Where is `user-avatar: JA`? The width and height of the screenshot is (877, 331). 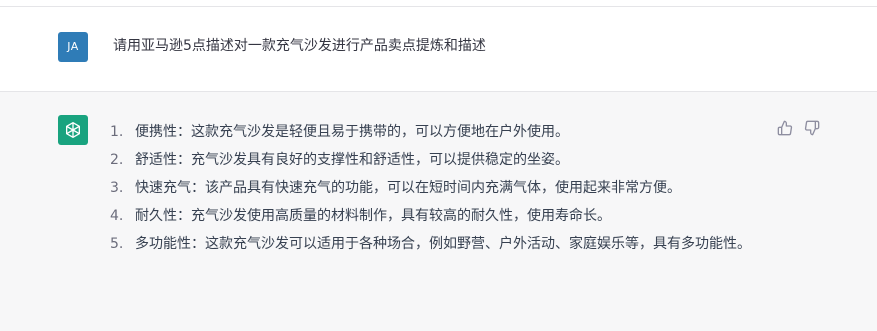 user-avatar: JA is located at coordinates (73, 47).